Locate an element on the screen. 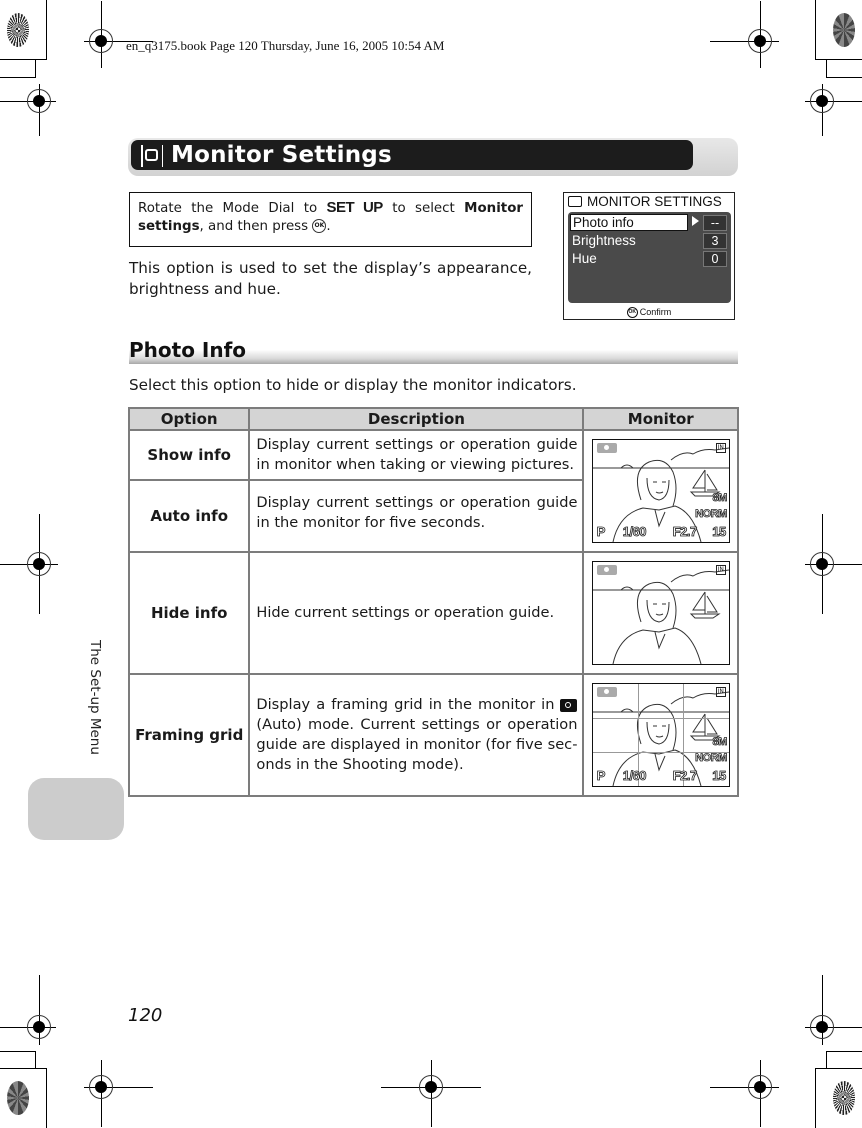 The height and width of the screenshot is (1128, 862). menu-item-label: Hue is located at coordinates (584, 258).